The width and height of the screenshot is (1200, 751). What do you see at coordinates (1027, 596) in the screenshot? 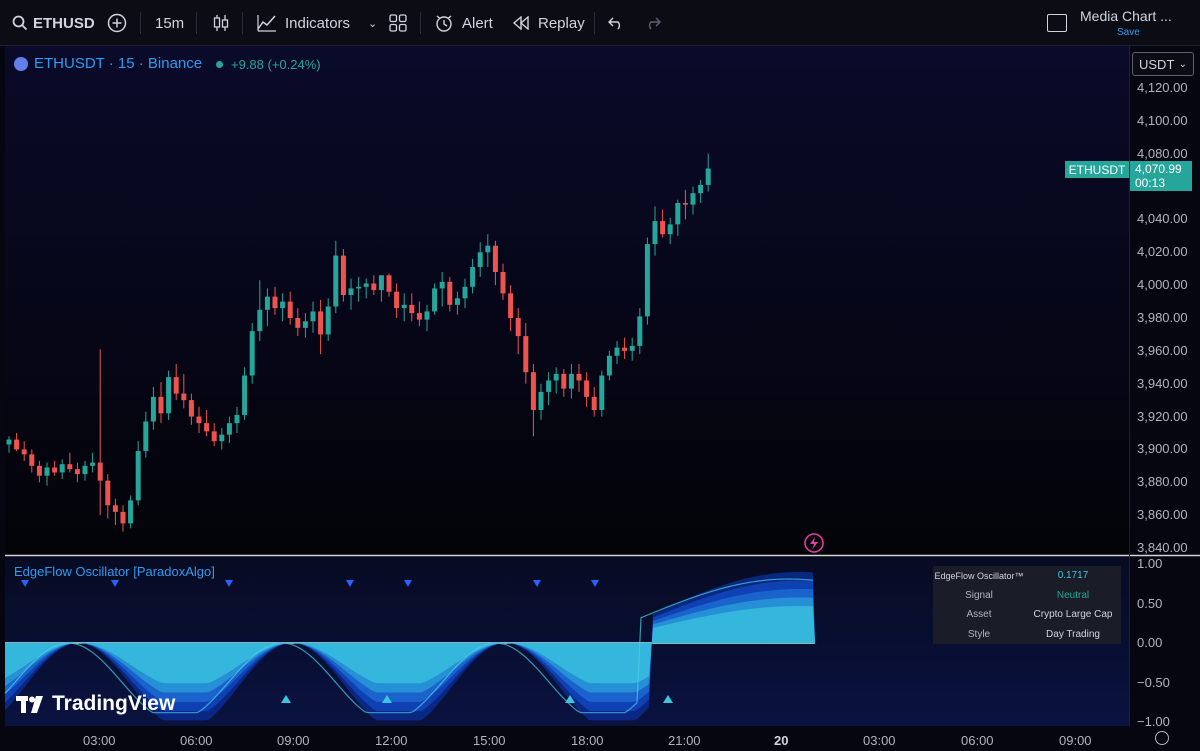
I see `table-row: Signal Neutral` at bounding box center [1027, 596].